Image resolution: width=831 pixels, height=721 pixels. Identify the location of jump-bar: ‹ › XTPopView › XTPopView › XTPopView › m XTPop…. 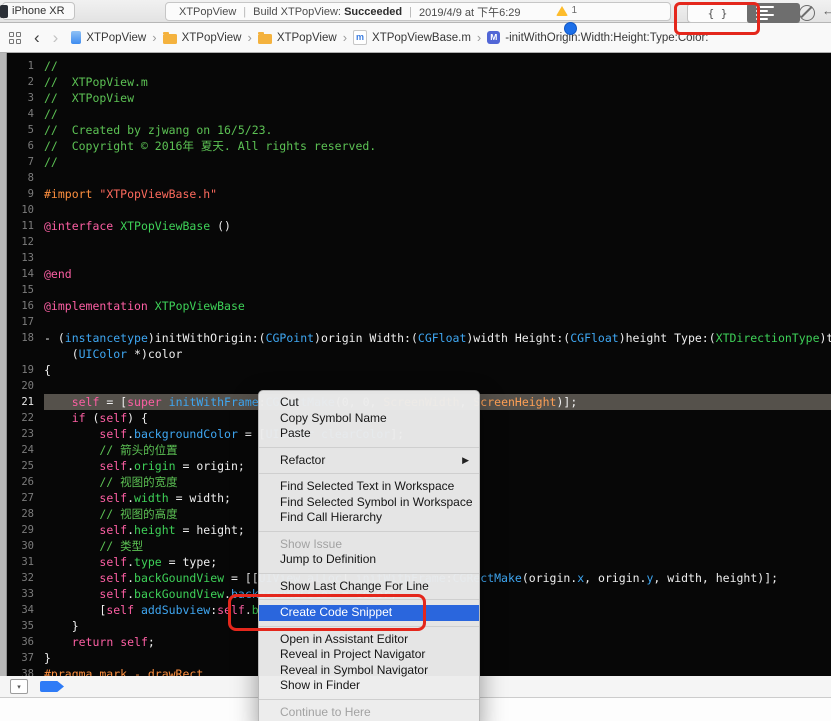
(415, 38).